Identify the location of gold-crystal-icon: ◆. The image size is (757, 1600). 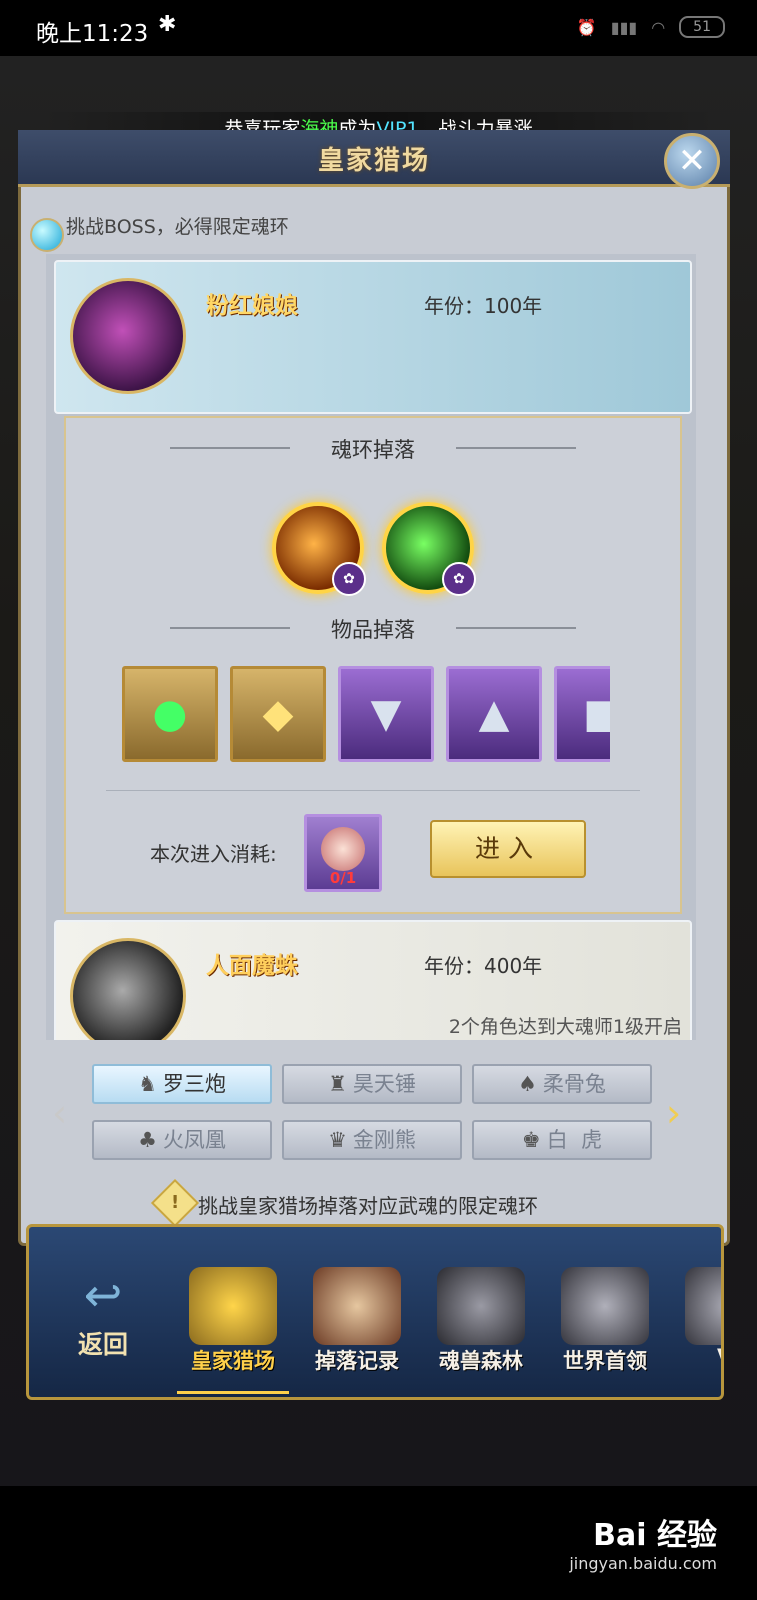
(278, 714).